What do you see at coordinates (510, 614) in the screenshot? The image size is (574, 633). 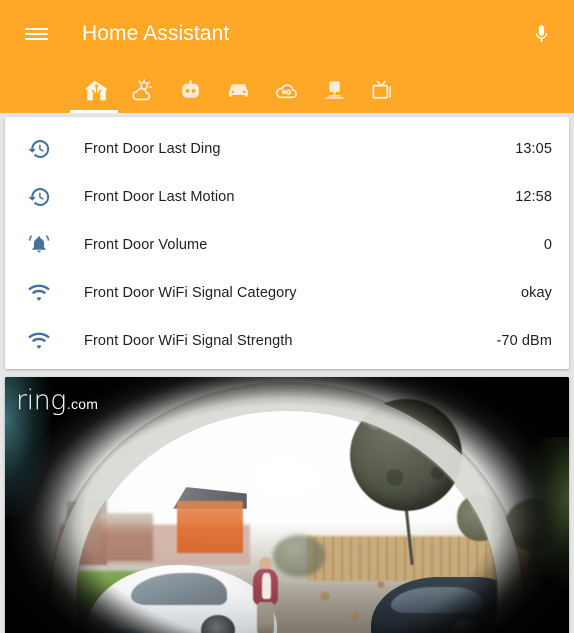 I see `camera-dark-car-taillight` at bounding box center [510, 614].